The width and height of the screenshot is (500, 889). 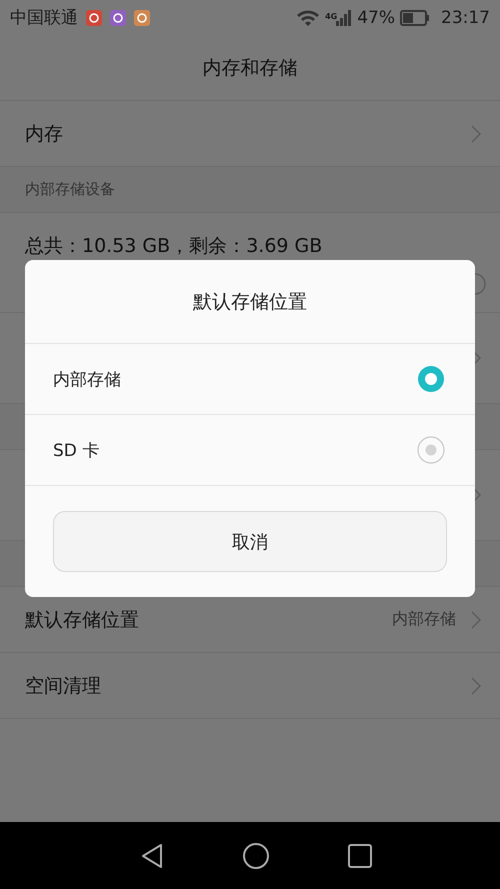 I want to click on battery-percent: 47%, so click(x=376, y=18).